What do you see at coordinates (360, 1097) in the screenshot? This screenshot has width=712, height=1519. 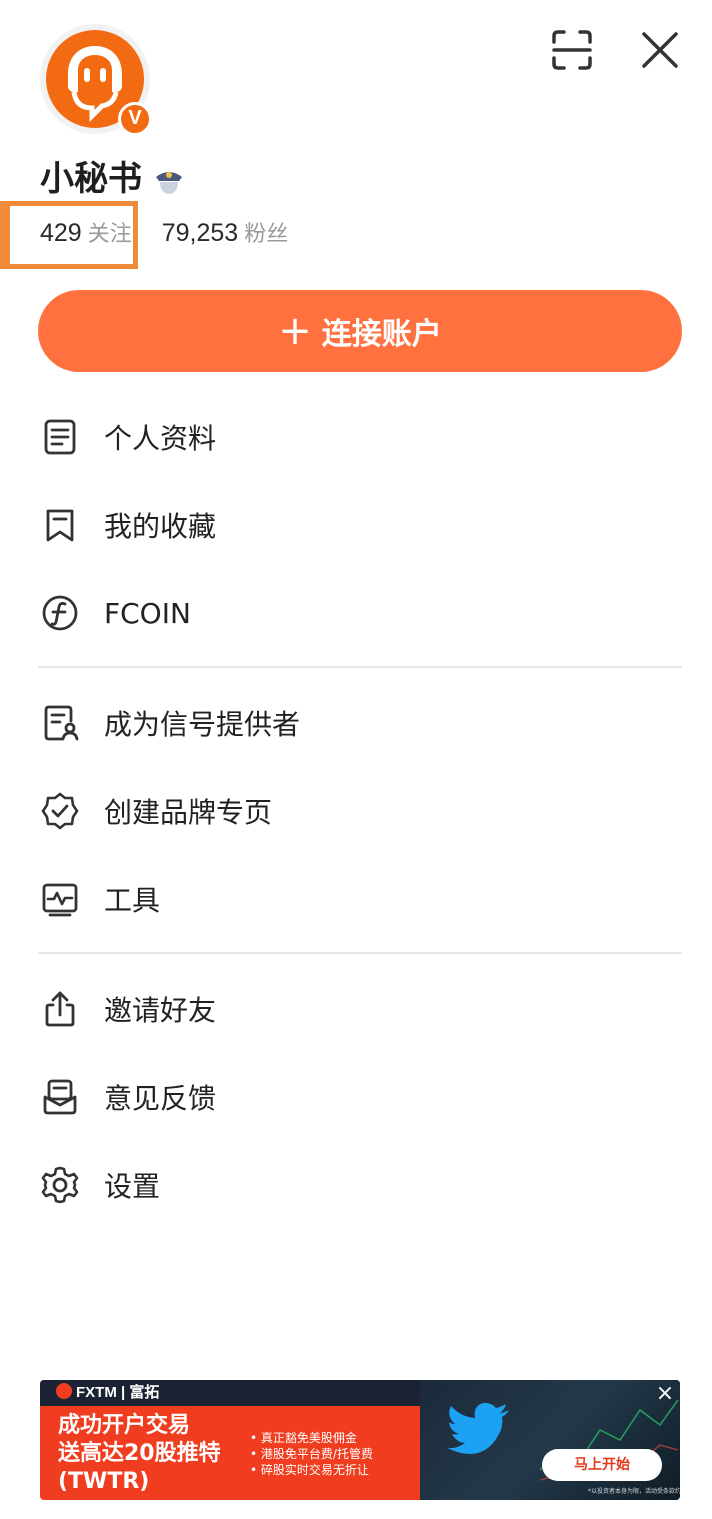 I see `menu-item-feedback: 意见反馈` at bounding box center [360, 1097].